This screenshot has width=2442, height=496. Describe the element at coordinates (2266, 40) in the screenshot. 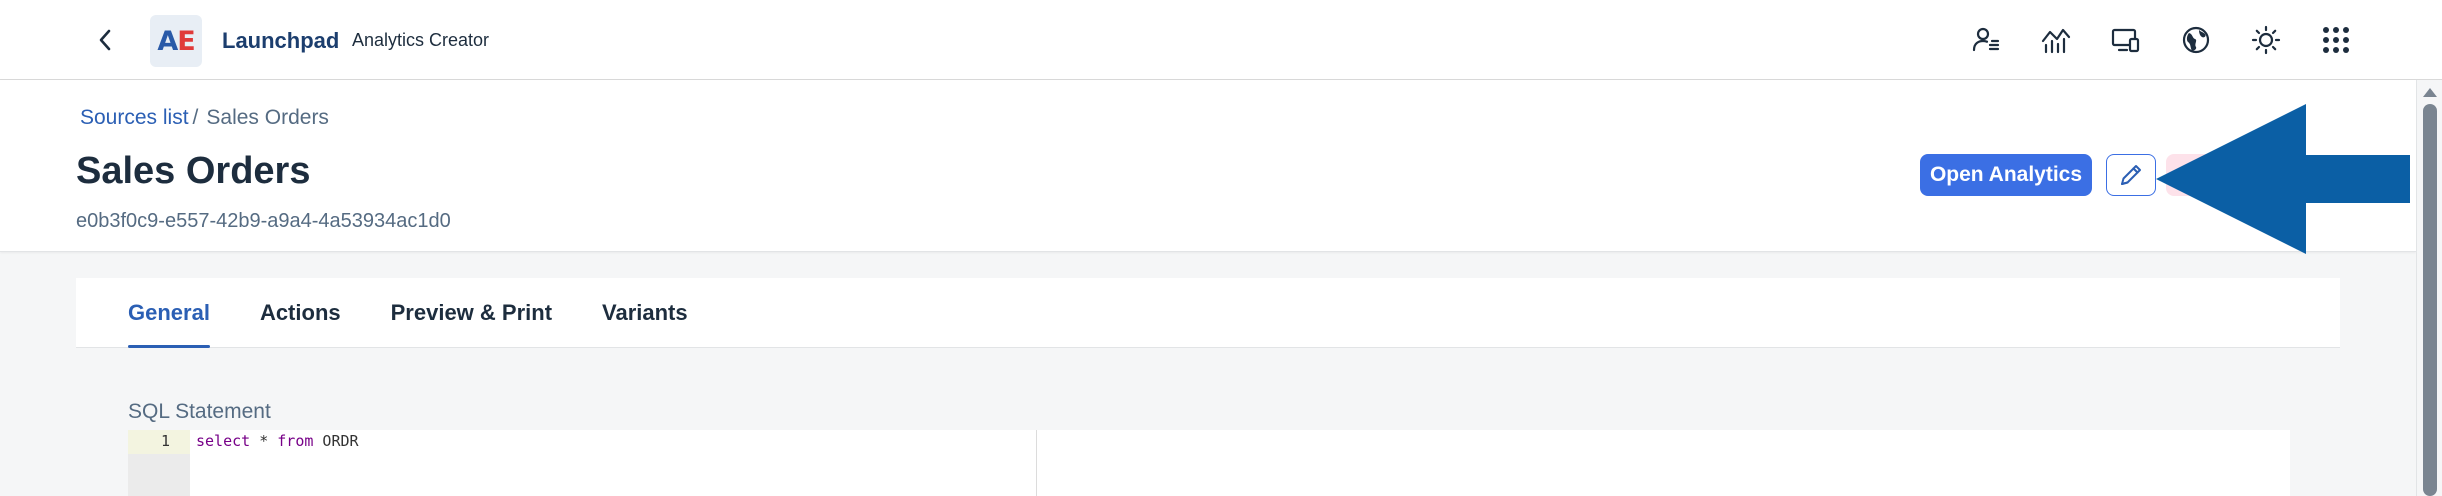

I see `sun-icon` at that location.